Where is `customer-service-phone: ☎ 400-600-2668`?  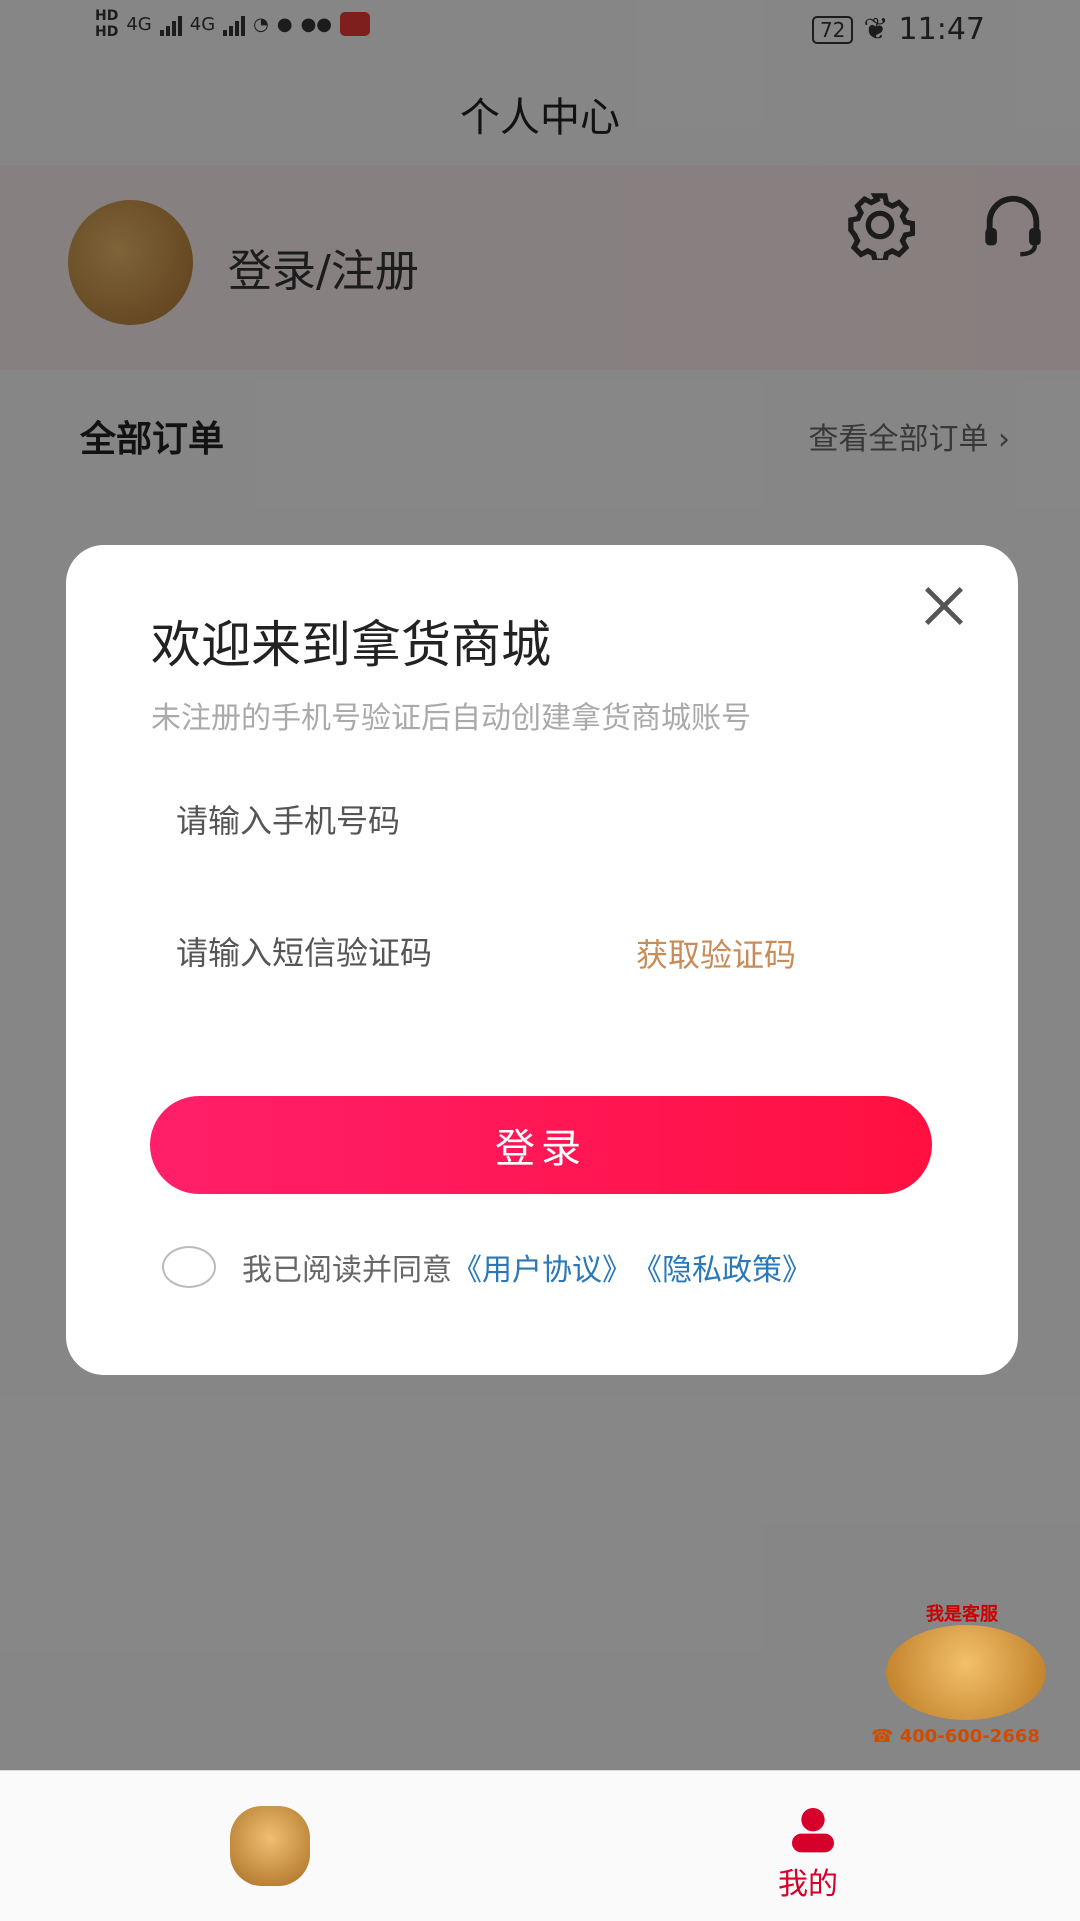 customer-service-phone: ☎ 400-600-2668 is located at coordinates (955, 1736).